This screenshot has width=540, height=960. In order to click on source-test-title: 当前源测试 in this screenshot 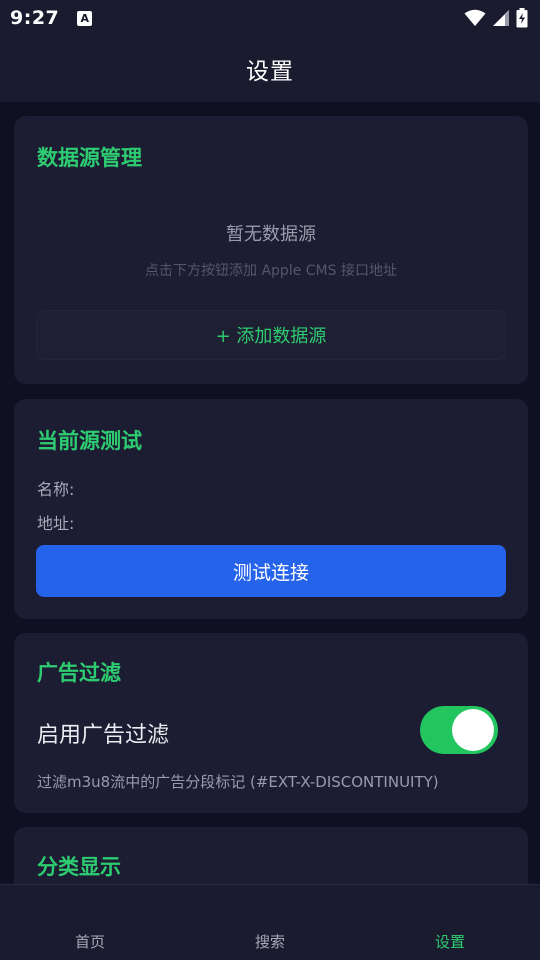, I will do `click(89, 441)`.